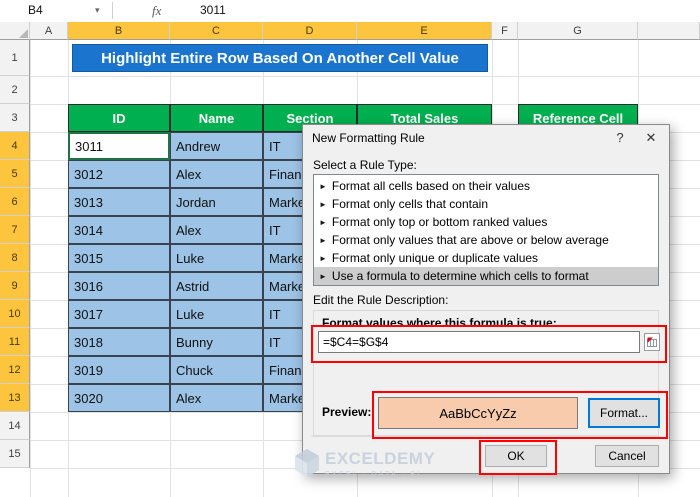 Image resolution: width=700 pixels, height=497 pixels. Describe the element at coordinates (119, 314) in the screenshot. I see `cell-b10: 3017` at that location.